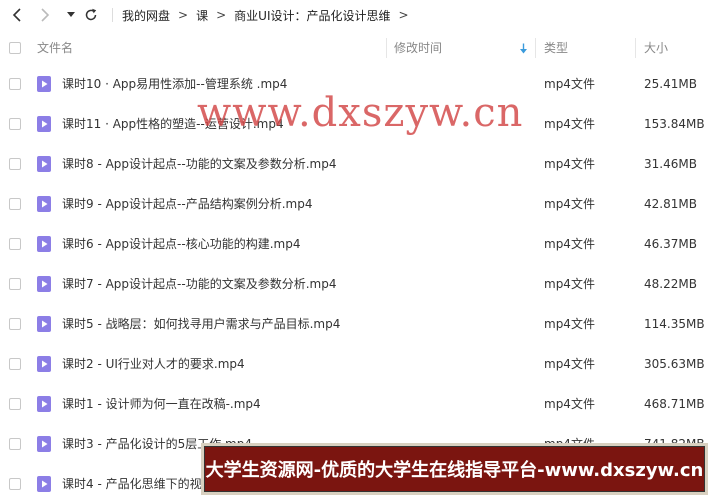 This screenshot has height=504, width=713. I want to click on chevron-left-icon, so click(16, 15).